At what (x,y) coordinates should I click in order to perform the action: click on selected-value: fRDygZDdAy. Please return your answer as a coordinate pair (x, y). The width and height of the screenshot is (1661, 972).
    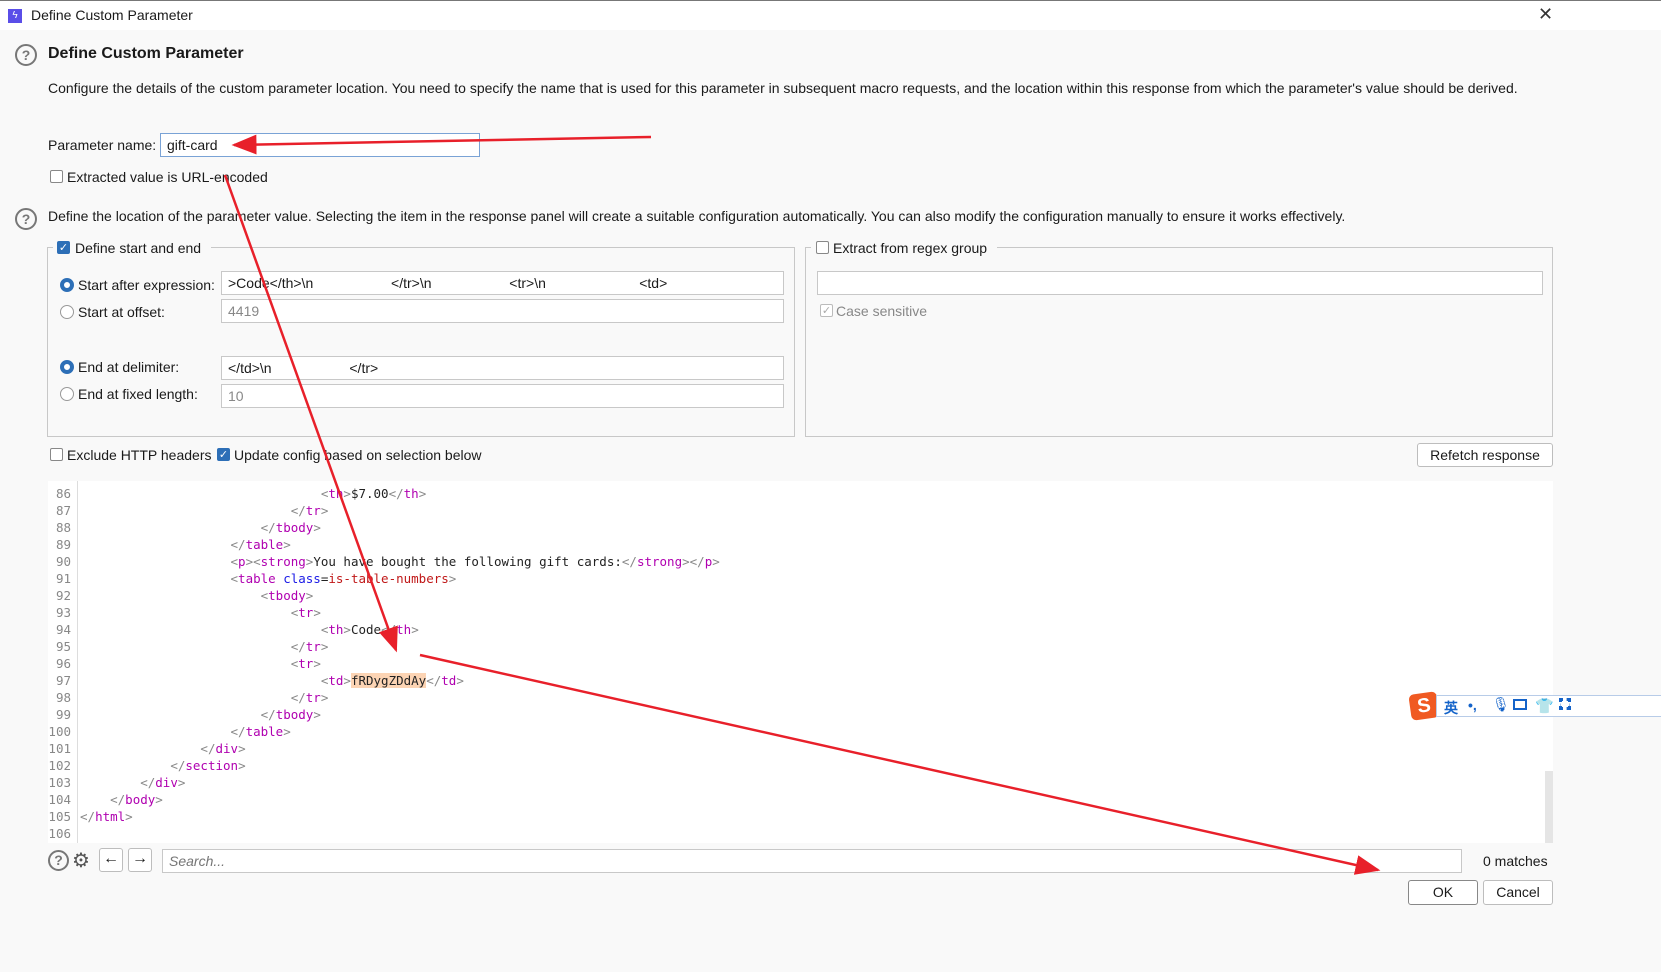
    Looking at the image, I should click on (388, 680).